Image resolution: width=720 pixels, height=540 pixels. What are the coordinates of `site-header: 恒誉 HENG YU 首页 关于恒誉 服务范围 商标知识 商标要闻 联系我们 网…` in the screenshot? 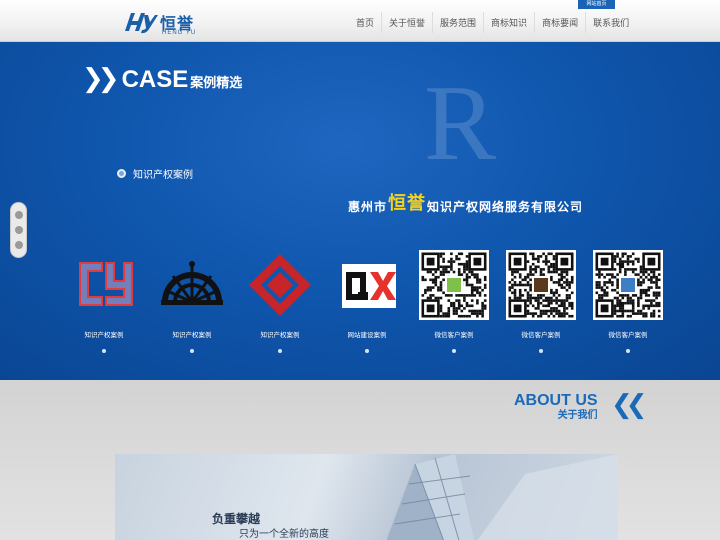 It's located at (360, 21).